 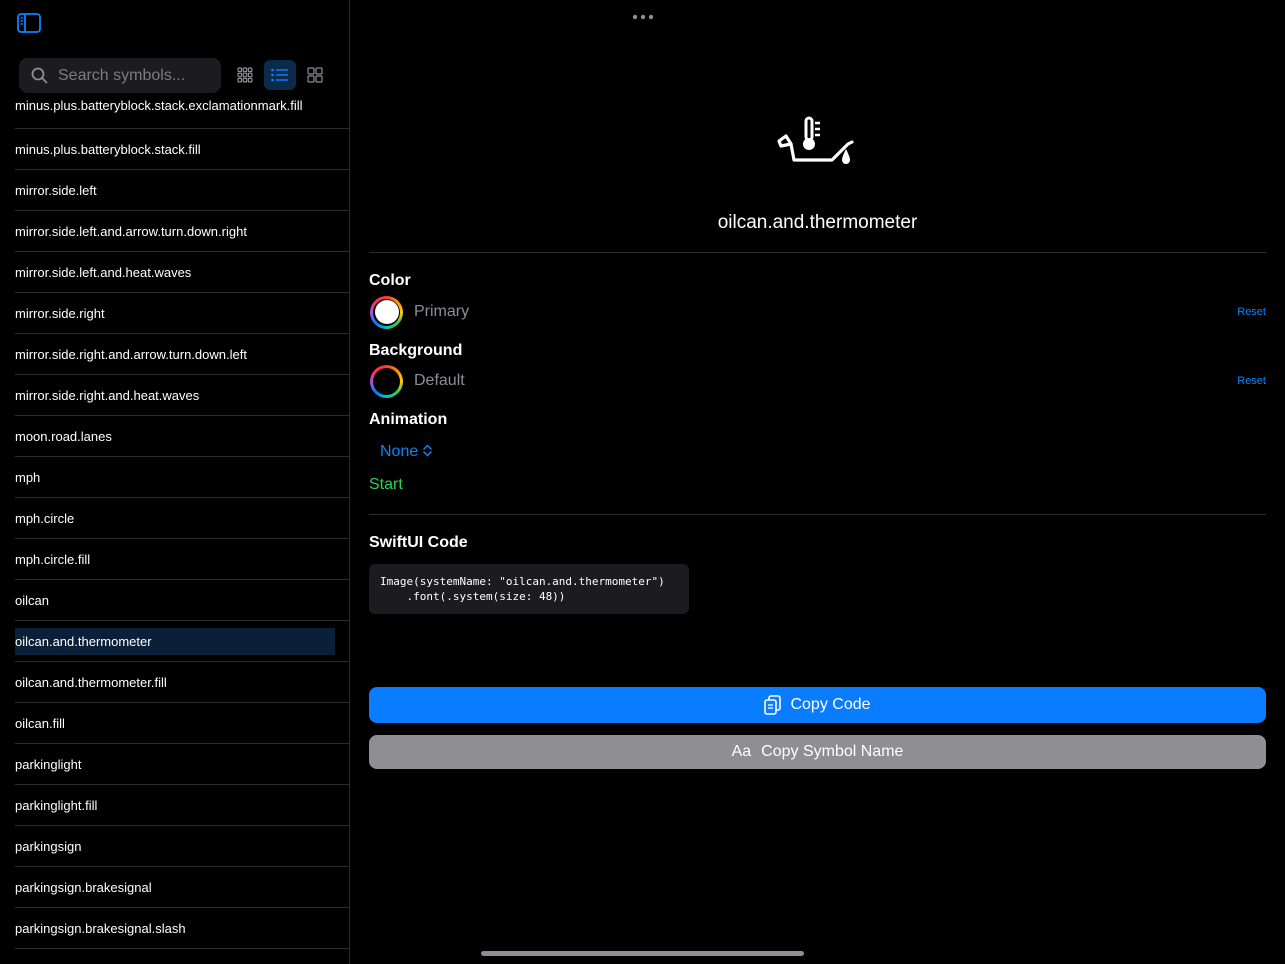 I want to click on code-section-label: SwiftUI Code, so click(x=418, y=542).